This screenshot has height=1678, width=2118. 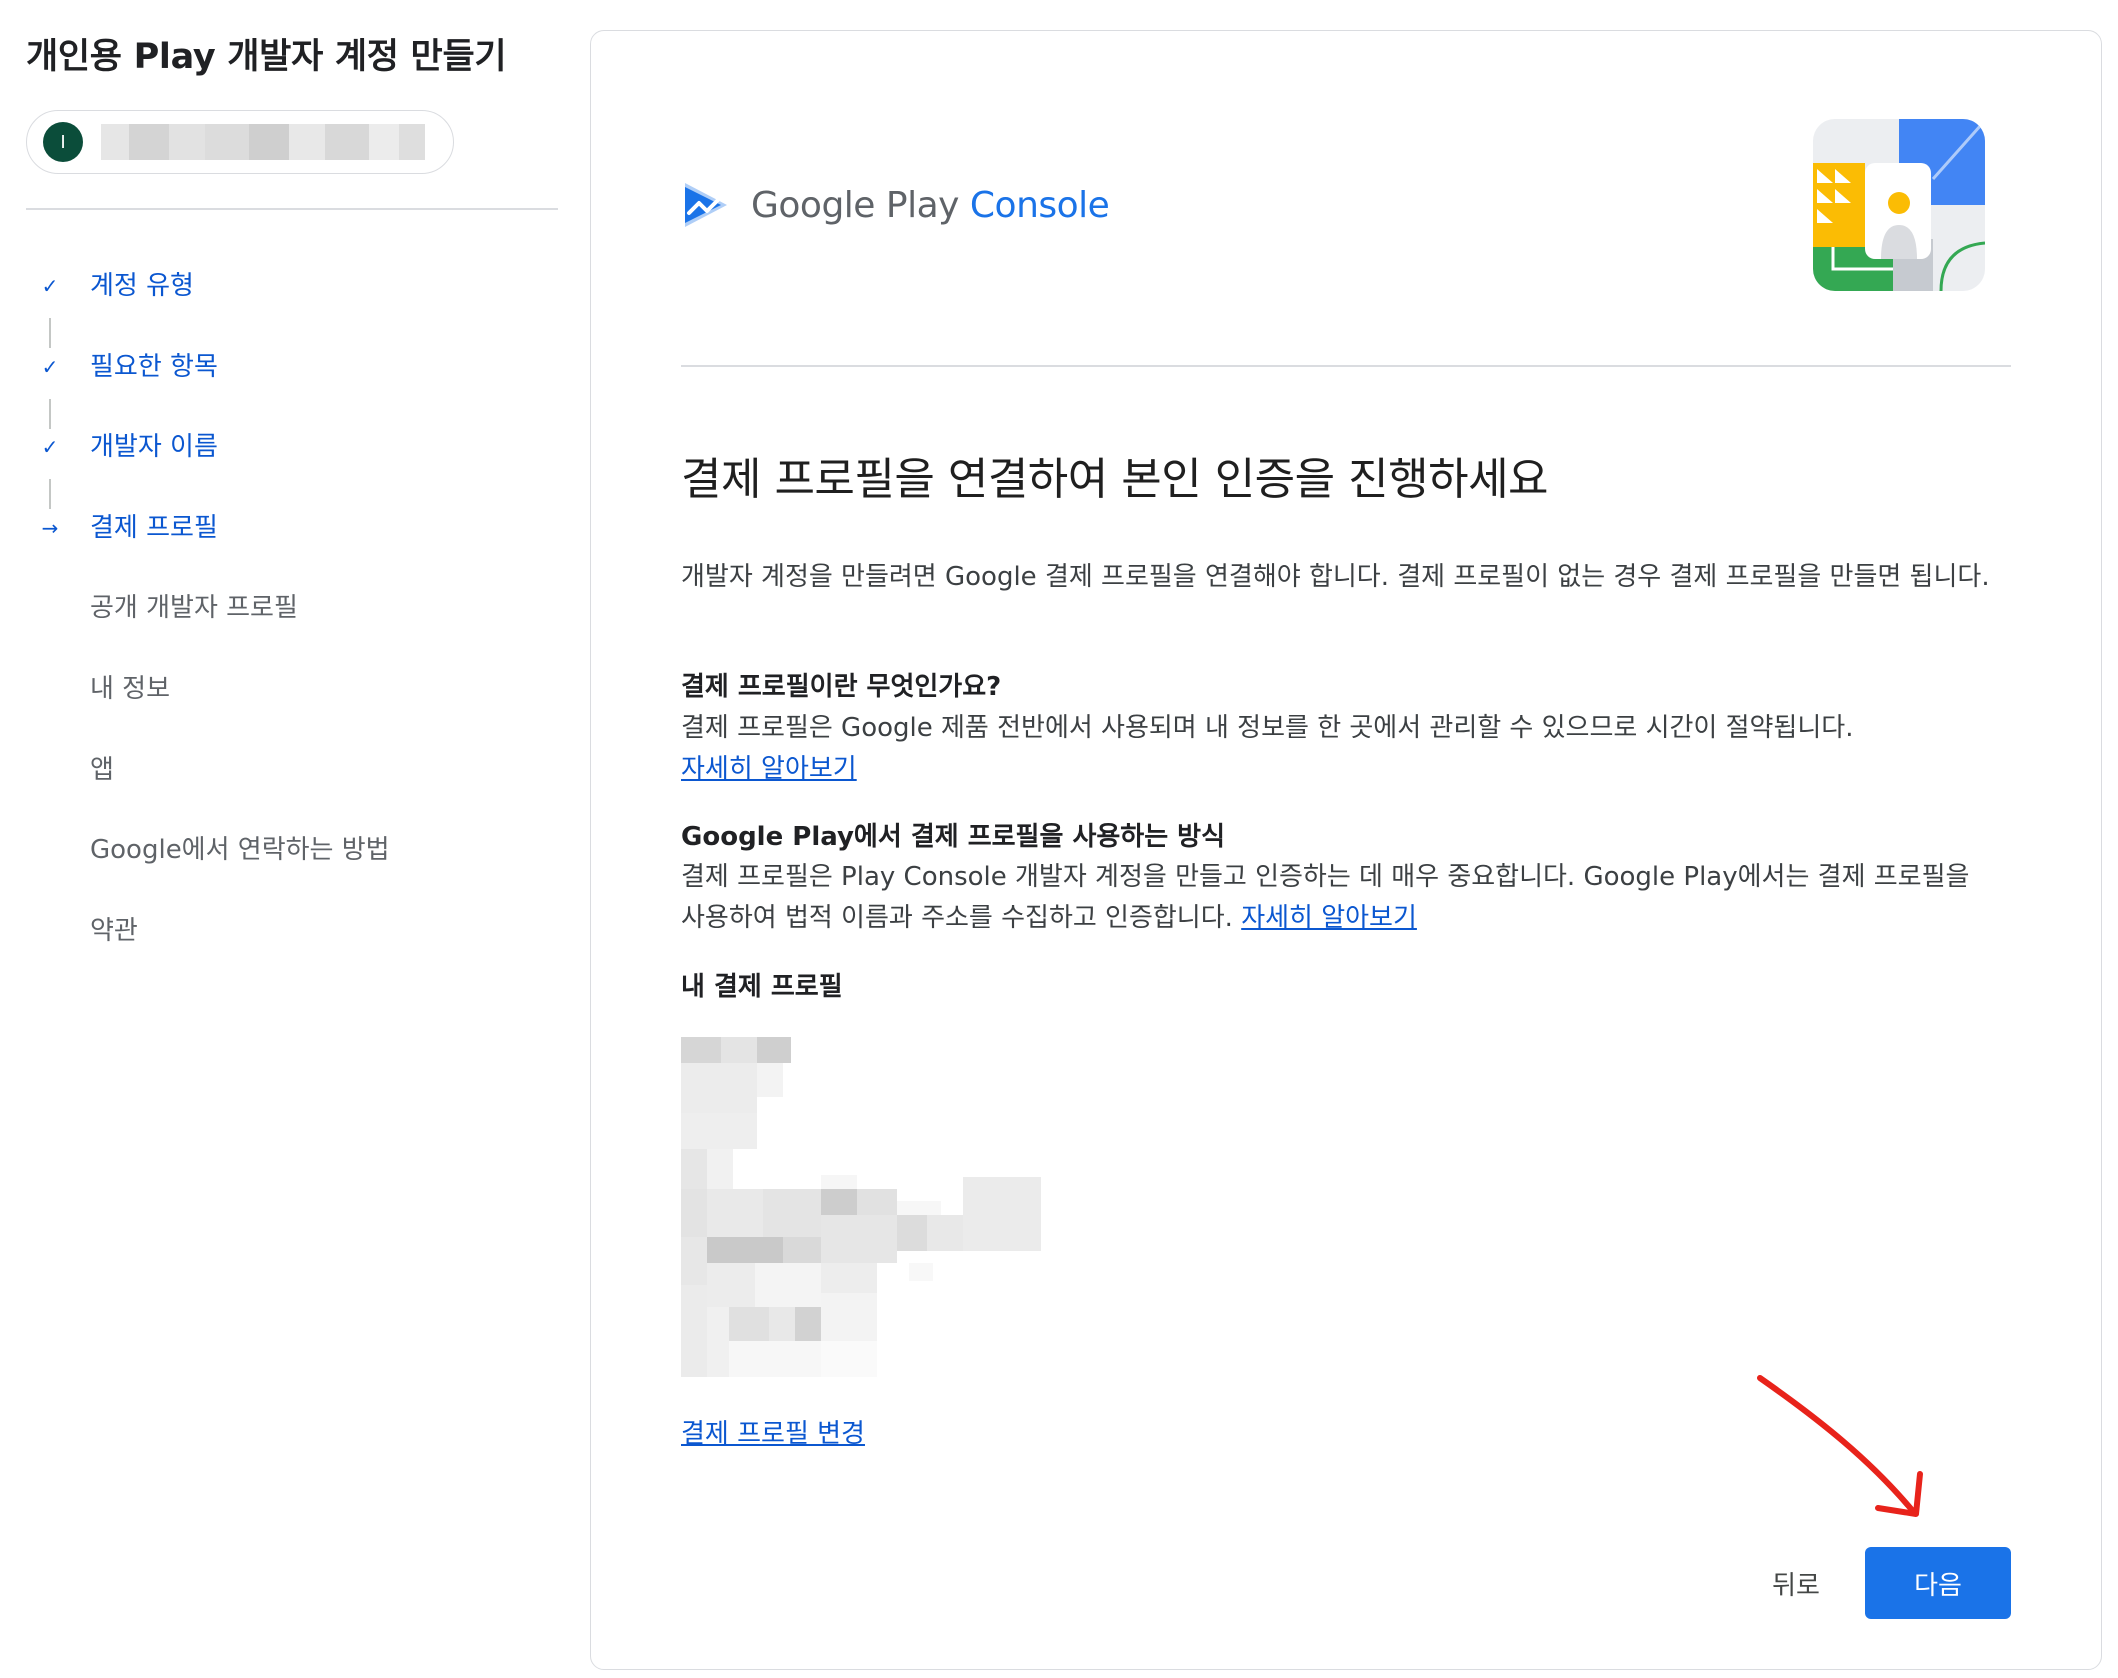 I want to click on play-console-logo-icon, so click(x=706, y=205).